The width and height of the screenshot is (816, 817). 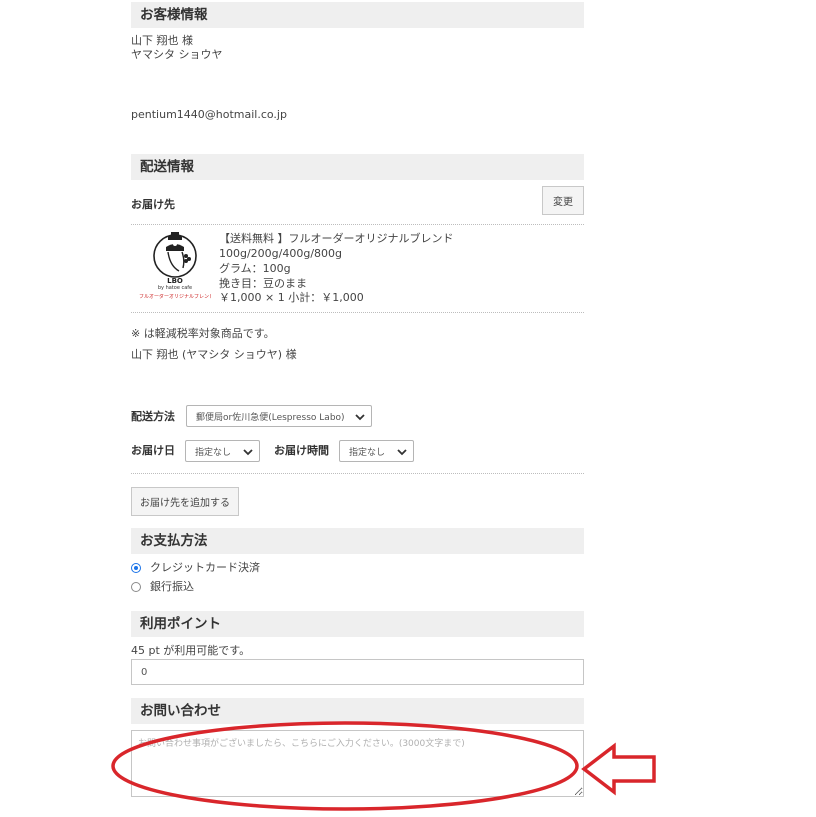 I want to click on product-variants: 100g/200g/400g/800g, so click(x=281, y=253).